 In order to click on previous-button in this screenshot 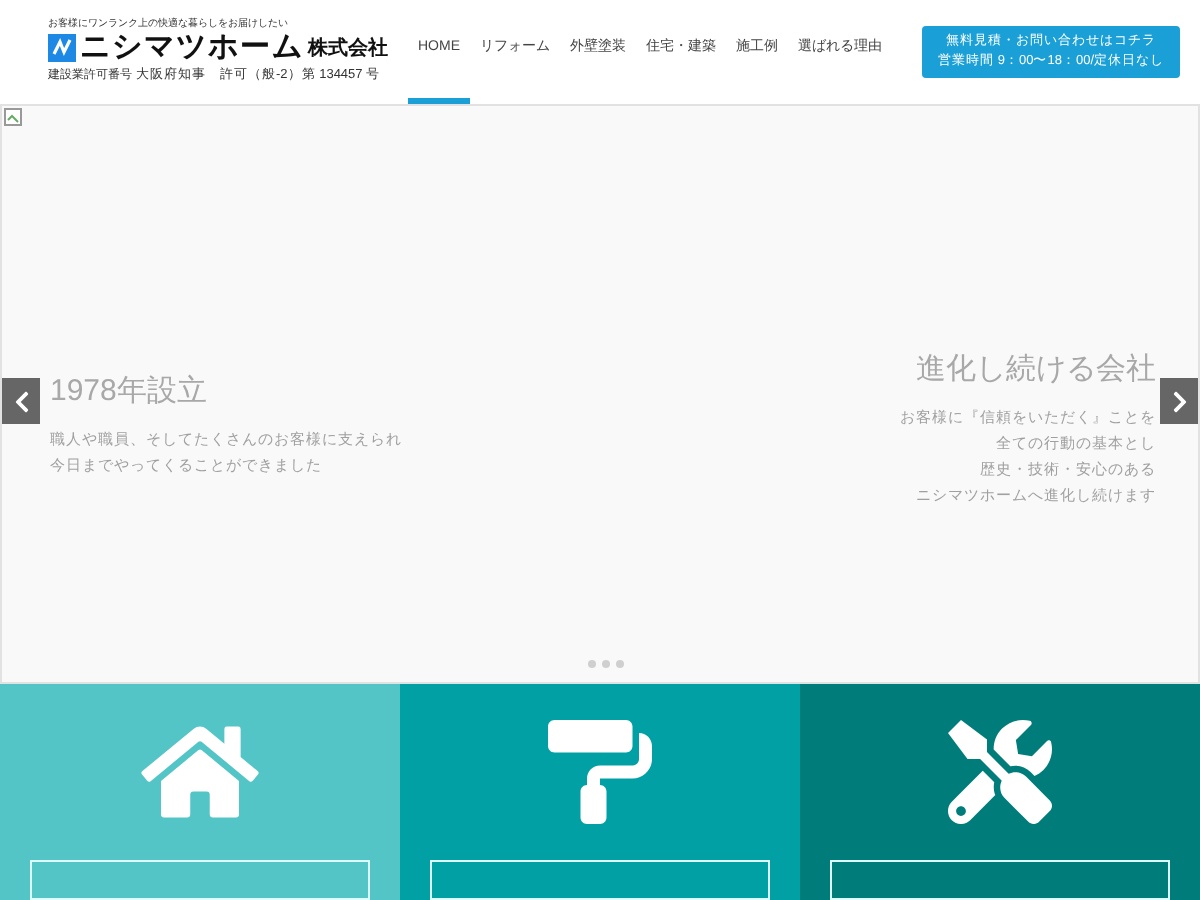, I will do `click(21, 401)`.